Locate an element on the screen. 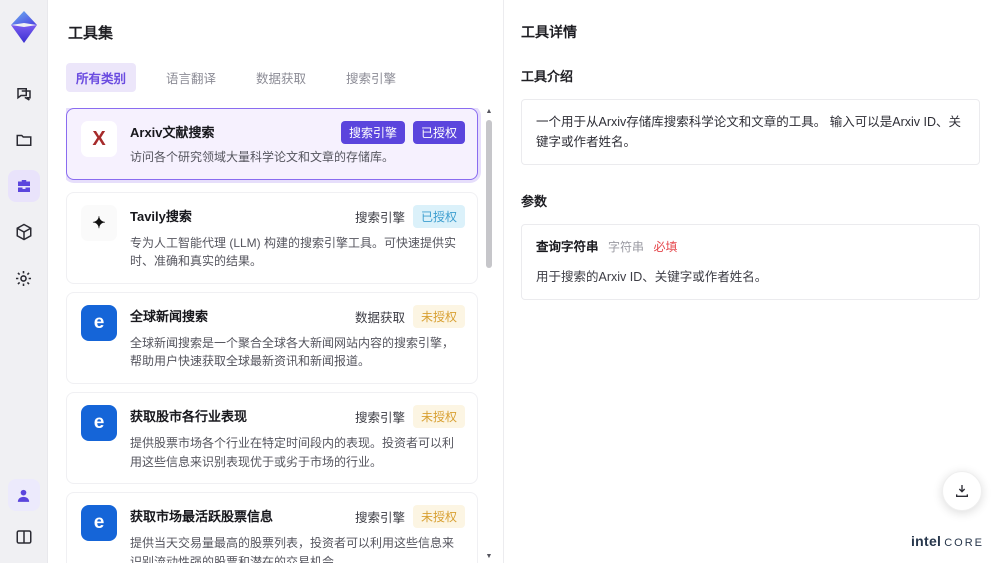 This screenshot has width=1000, height=563. tool-name: Tavily搜索 is located at coordinates (161, 216).